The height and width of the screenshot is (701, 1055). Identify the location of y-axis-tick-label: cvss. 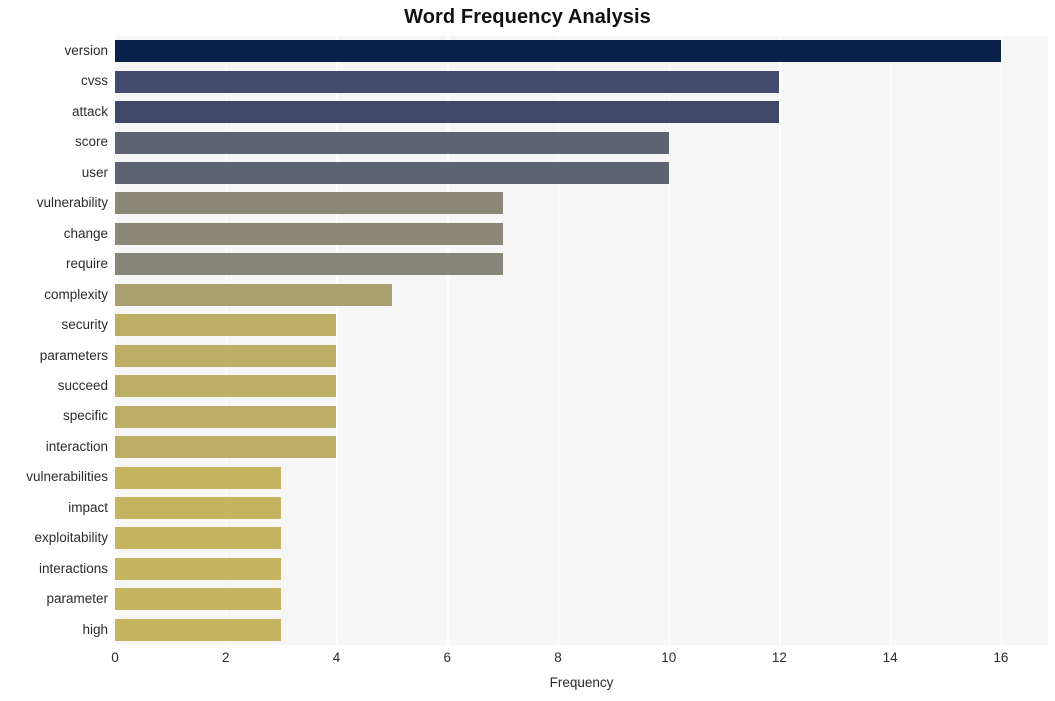
(94, 81).